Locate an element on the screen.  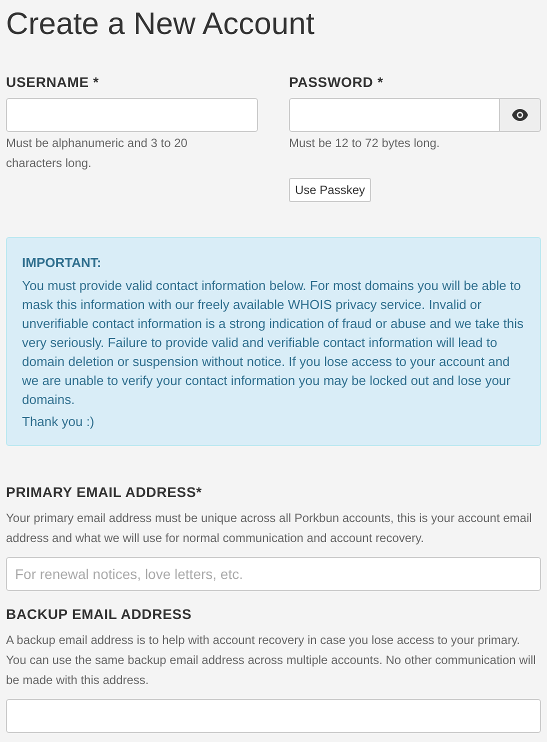
password-field is located at coordinates (394, 115).